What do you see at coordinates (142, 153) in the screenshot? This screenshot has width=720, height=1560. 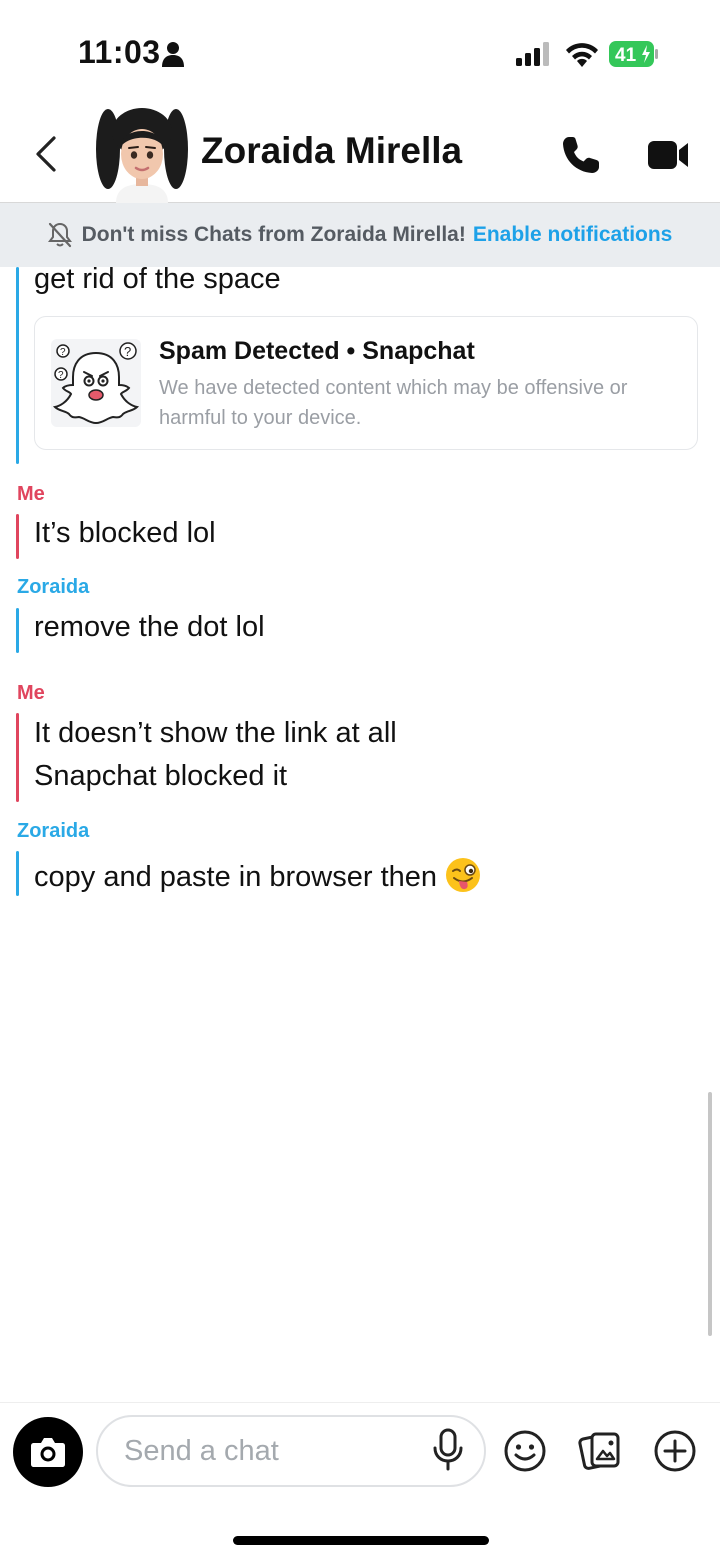 I see `avatar` at bounding box center [142, 153].